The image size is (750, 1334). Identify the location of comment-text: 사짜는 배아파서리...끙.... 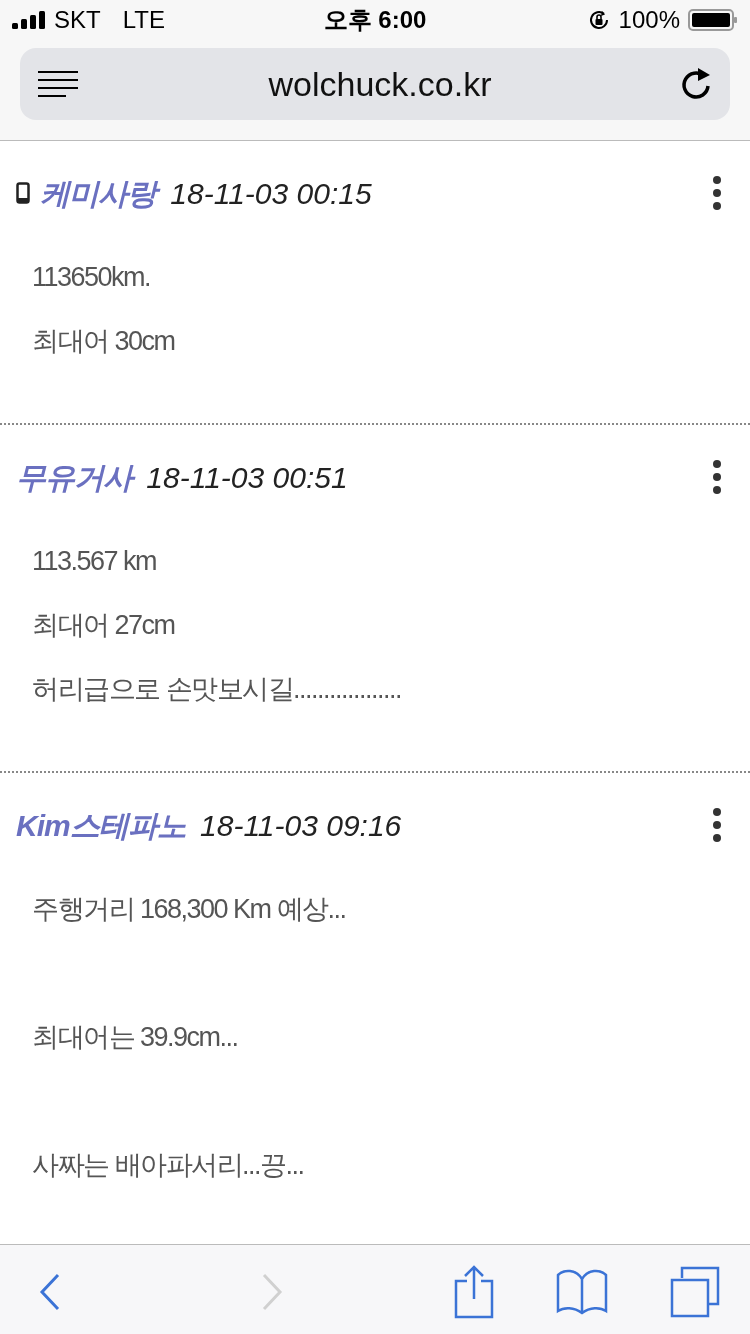
(168, 1165).